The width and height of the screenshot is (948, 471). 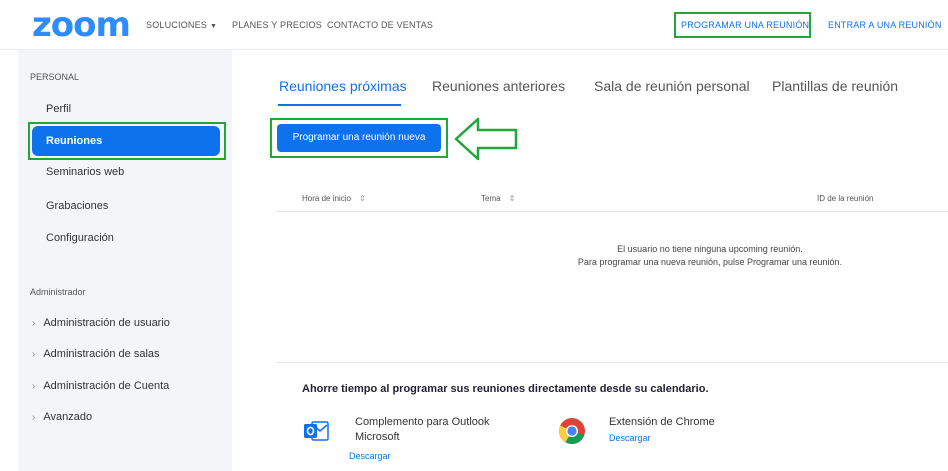 What do you see at coordinates (101, 354) in the screenshot?
I see `sidebar-admin-label: Administración de salas` at bounding box center [101, 354].